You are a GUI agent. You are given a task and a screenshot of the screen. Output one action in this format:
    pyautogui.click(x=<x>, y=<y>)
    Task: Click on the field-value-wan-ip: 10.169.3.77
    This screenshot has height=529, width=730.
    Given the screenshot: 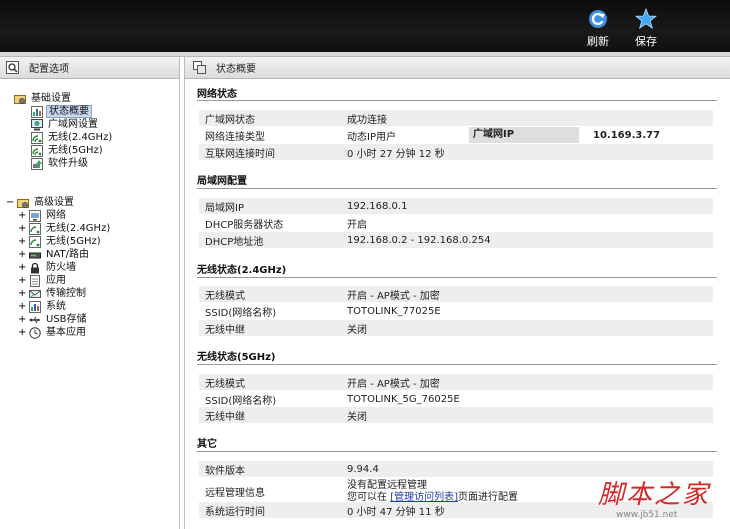 What is the action you would take?
    pyautogui.click(x=627, y=135)
    